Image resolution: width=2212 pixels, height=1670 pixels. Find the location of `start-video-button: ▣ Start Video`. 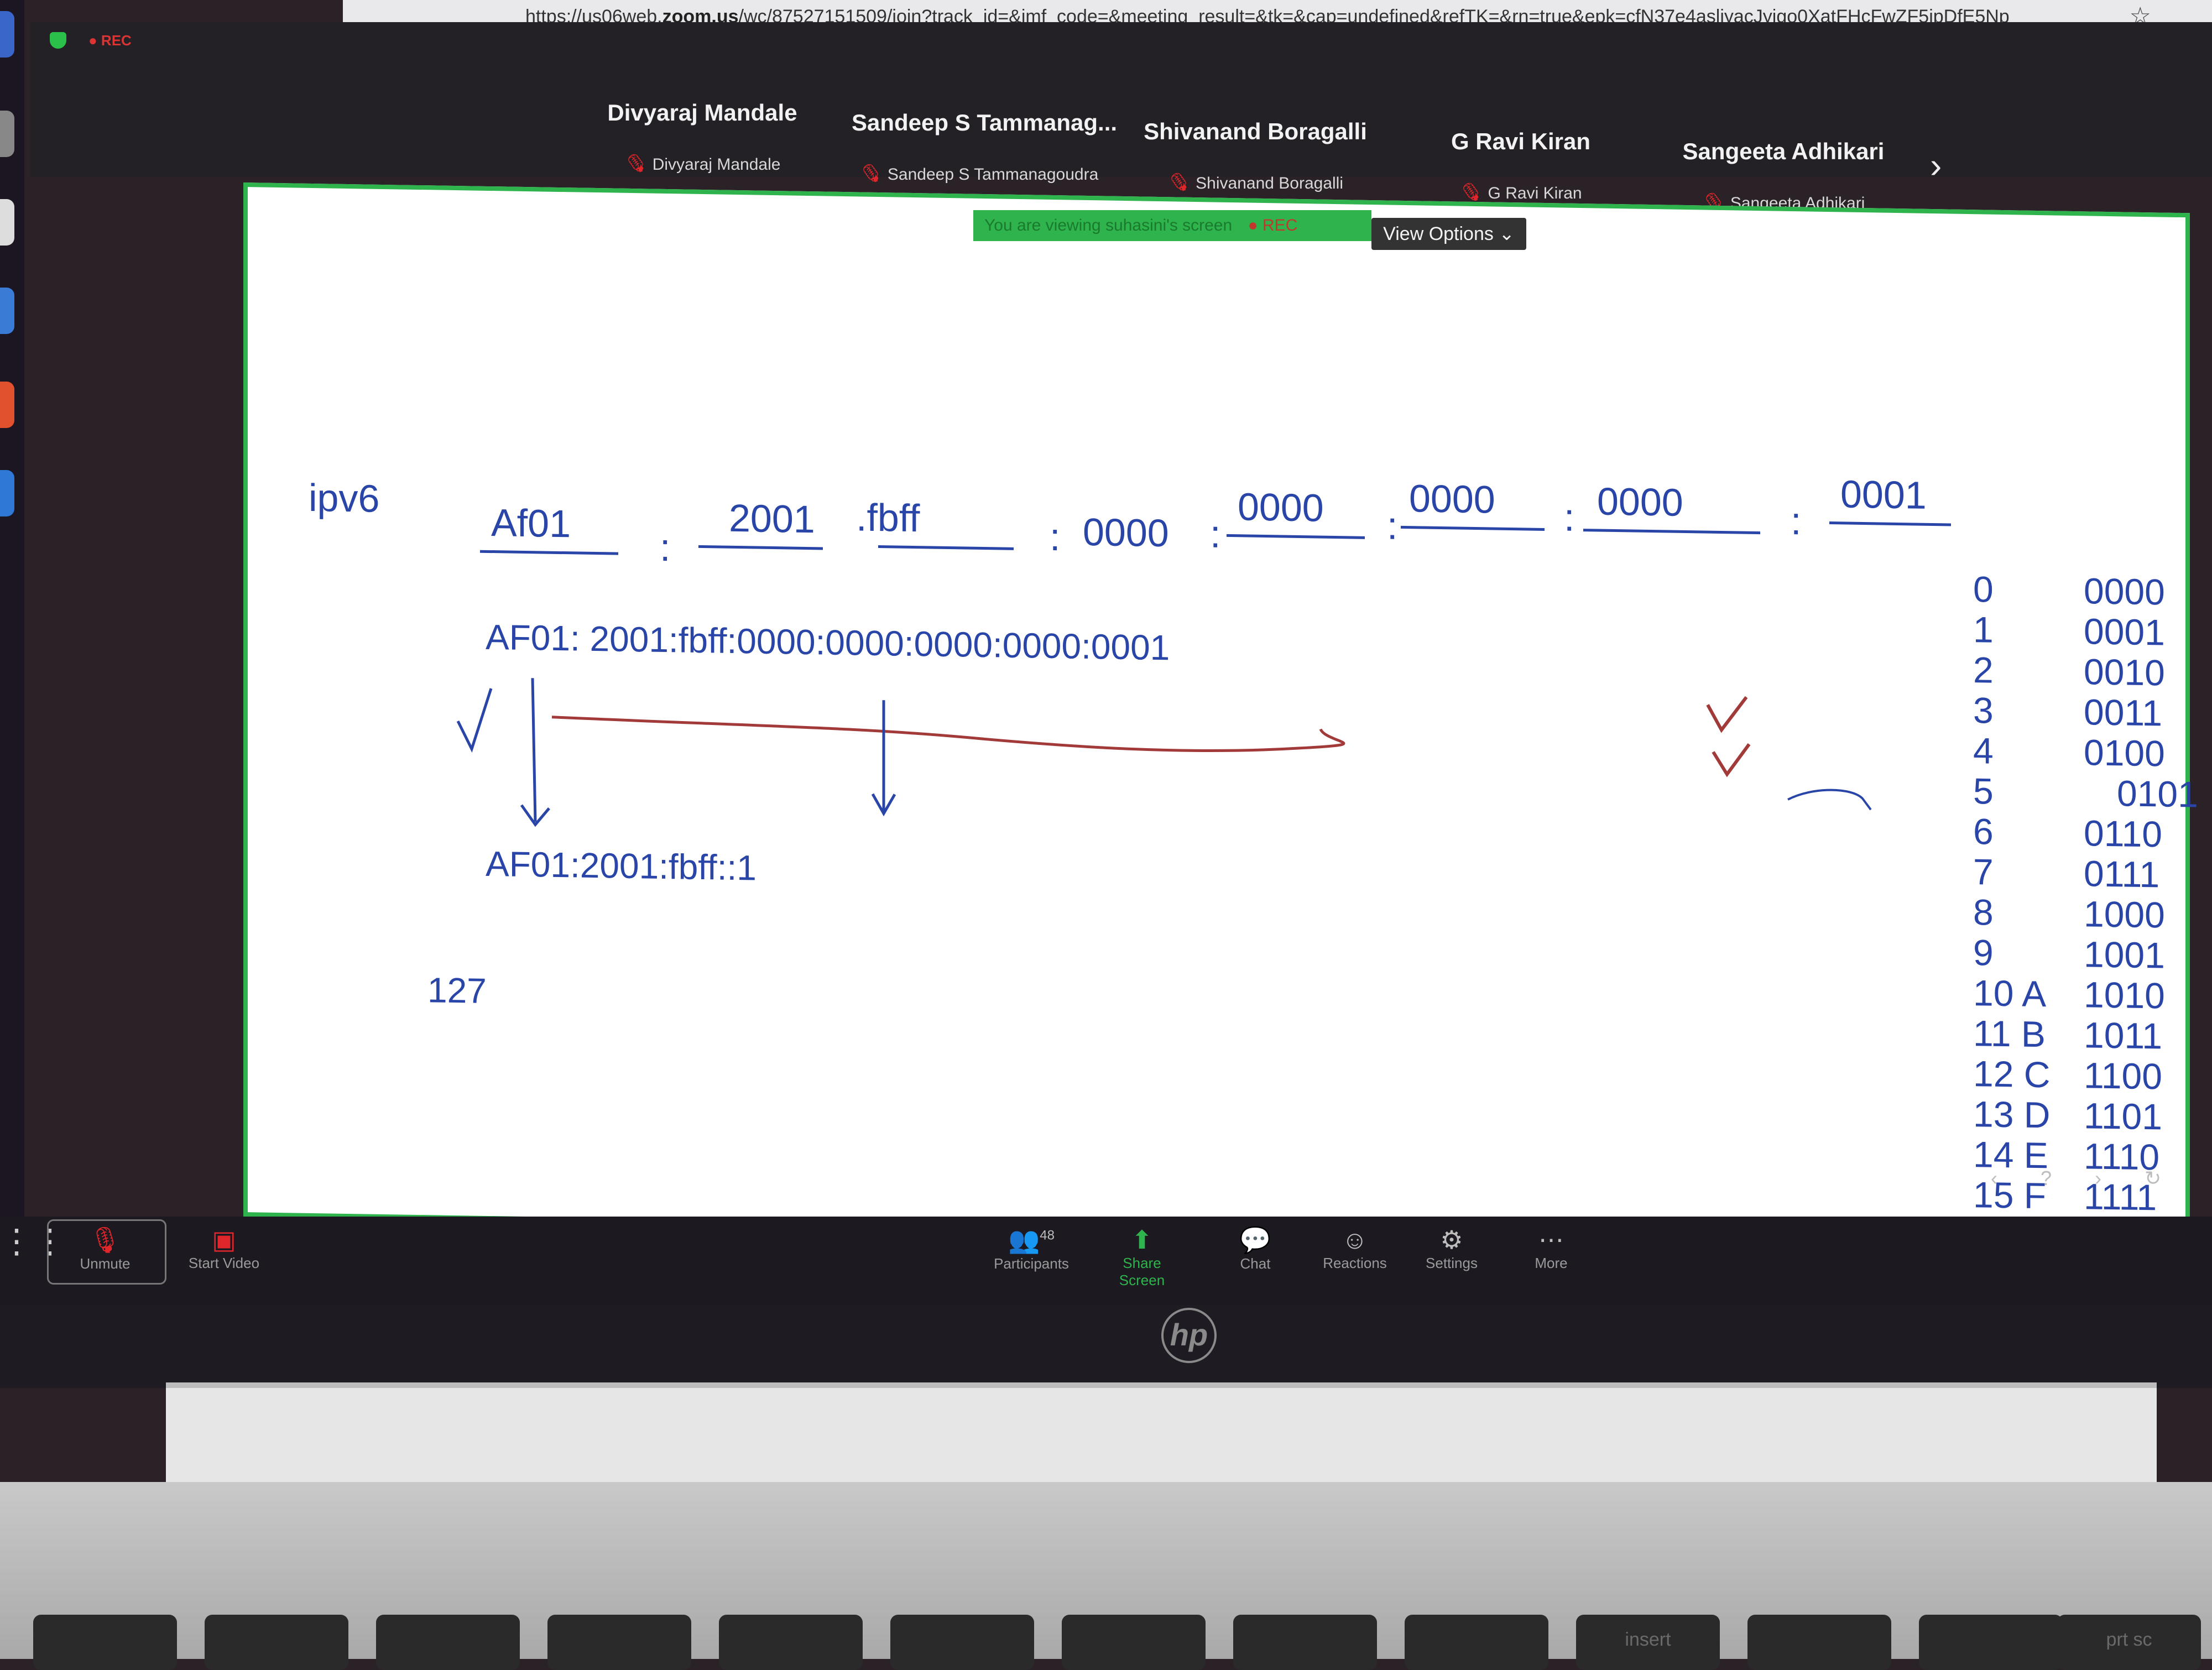

start-video-button: ▣ Start Video is located at coordinates (224, 1248).